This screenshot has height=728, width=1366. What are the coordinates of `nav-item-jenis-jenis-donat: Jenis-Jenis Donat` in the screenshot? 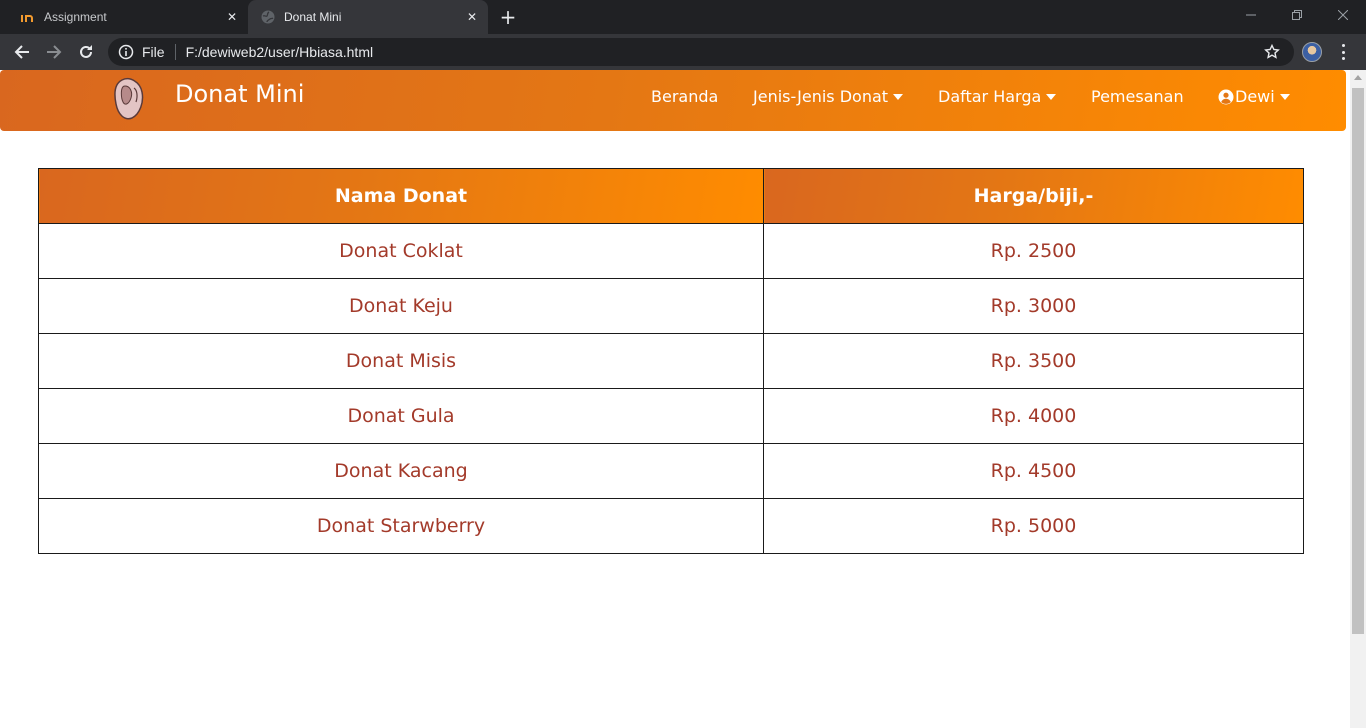 It's located at (828, 96).